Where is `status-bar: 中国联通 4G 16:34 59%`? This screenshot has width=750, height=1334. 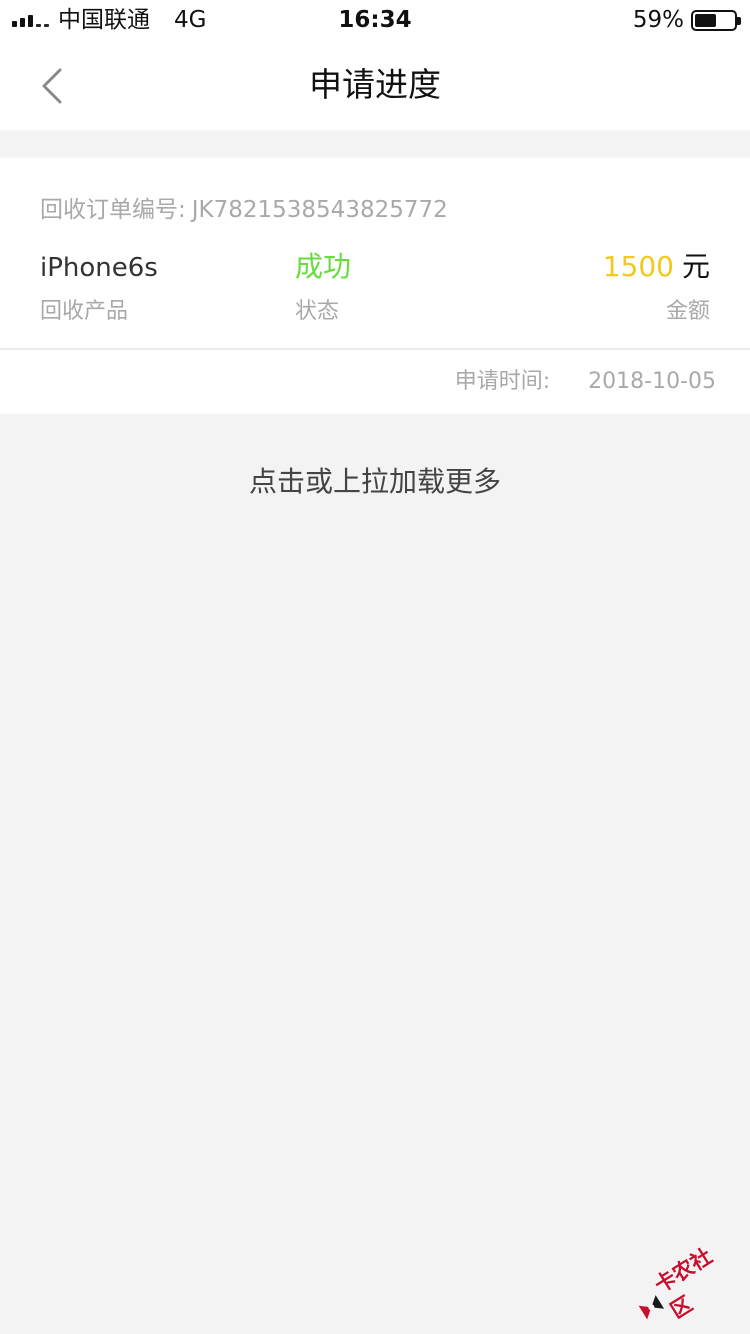 status-bar: 中国联通 4G 16:34 59% is located at coordinates (375, 20).